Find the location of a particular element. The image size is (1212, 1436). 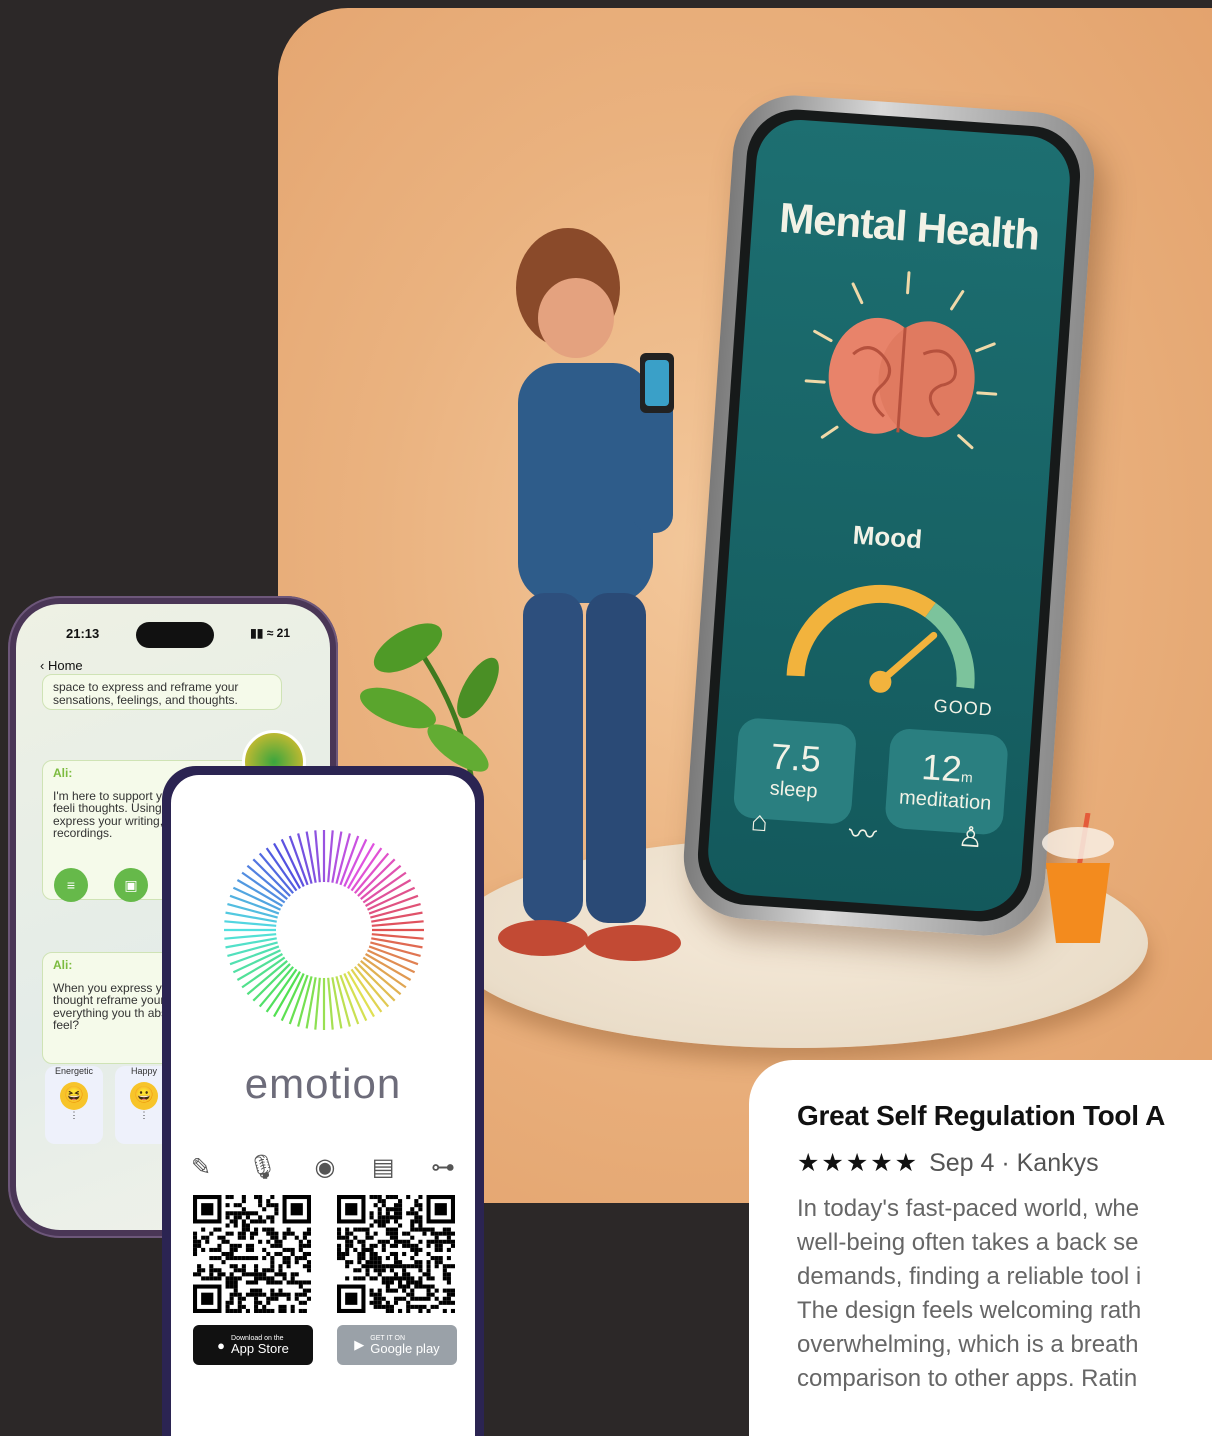

dynamic-island is located at coordinates (175, 635).